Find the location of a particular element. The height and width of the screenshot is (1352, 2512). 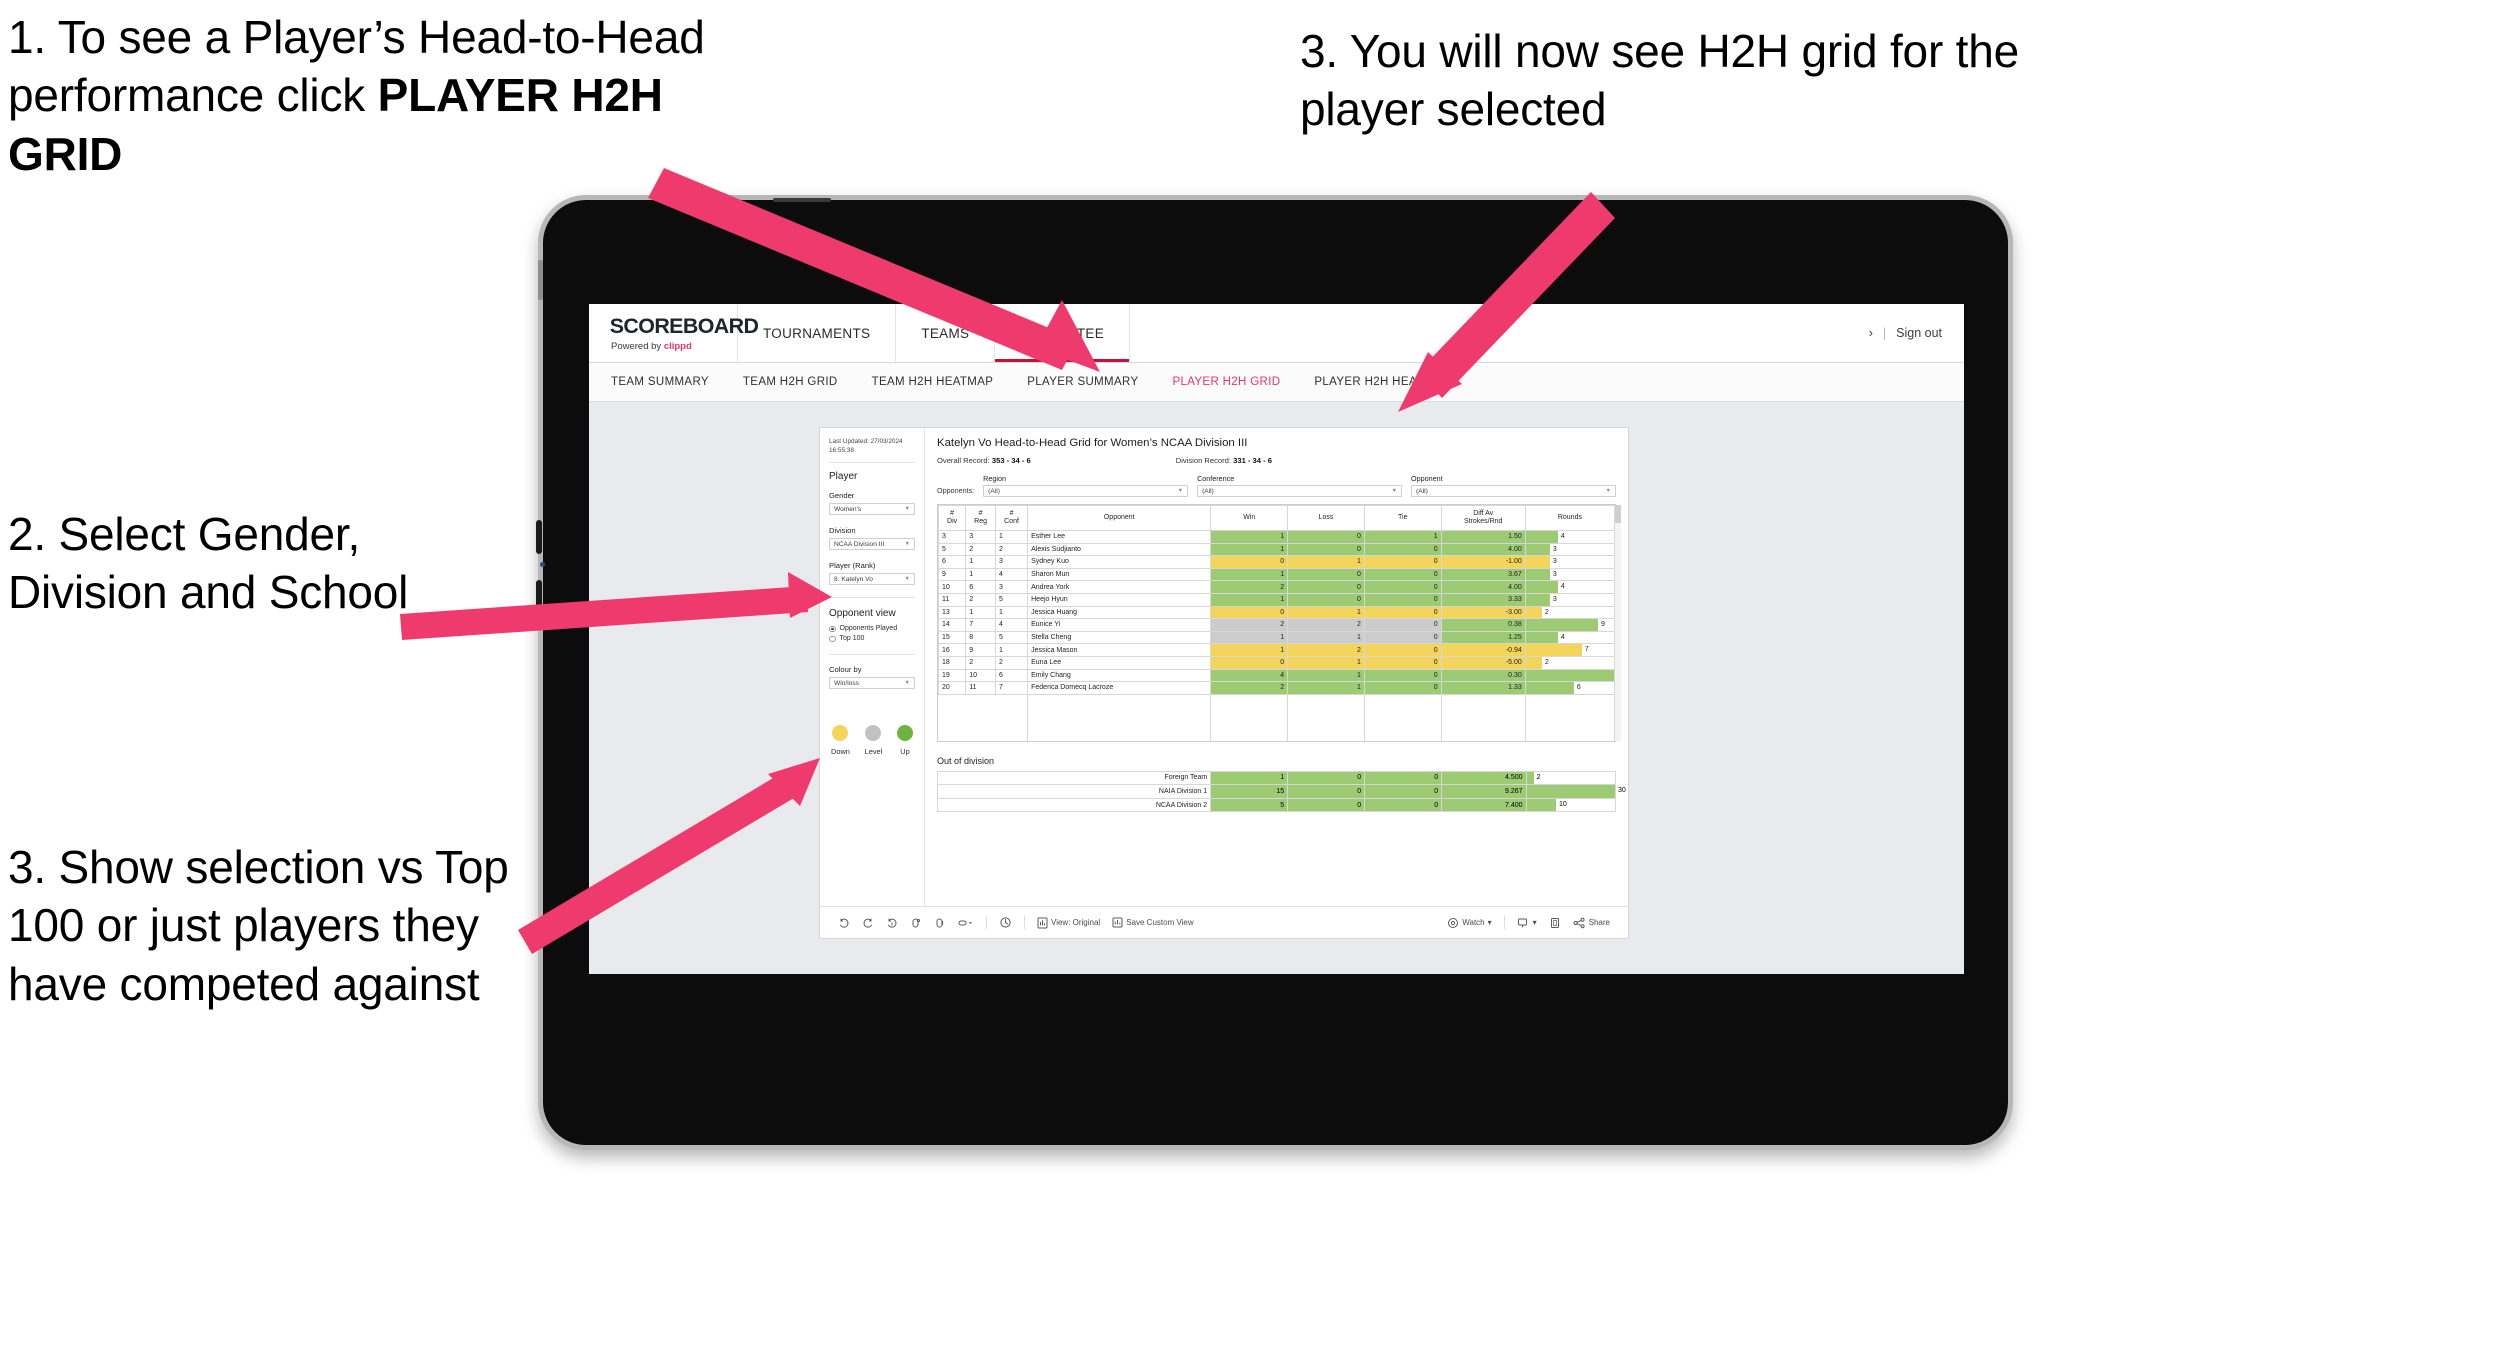

grid-cell: 0.38 is located at coordinates (1483, 625).